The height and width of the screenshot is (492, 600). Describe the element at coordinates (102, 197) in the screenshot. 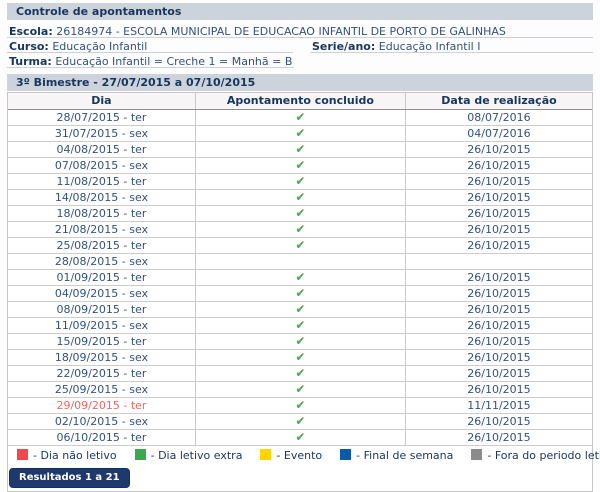

I see `day-cell: 14/08/2015 - sex` at that location.